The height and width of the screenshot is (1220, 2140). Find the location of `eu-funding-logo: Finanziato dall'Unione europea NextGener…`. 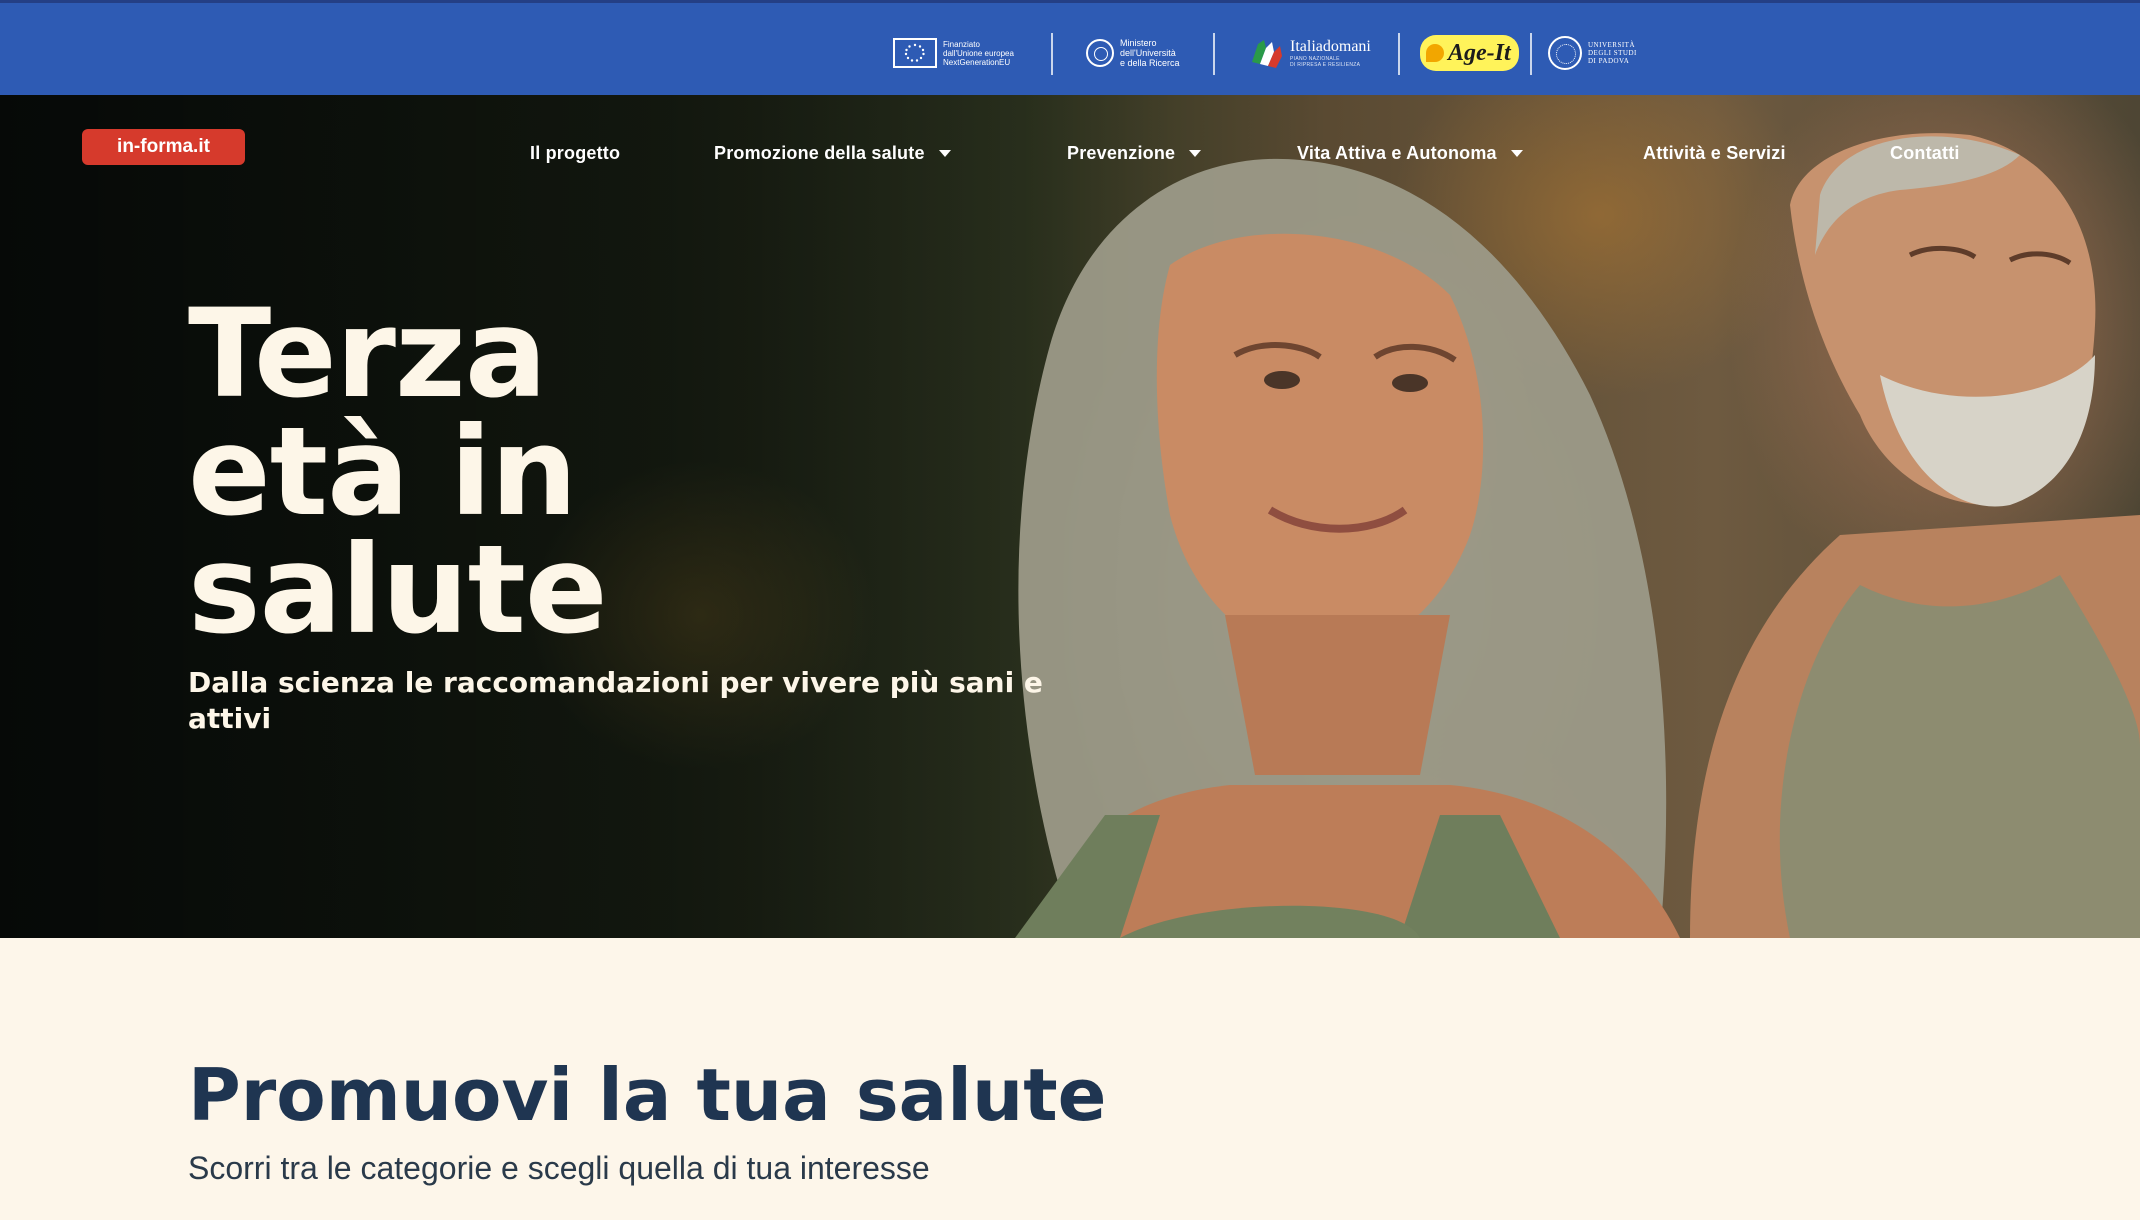

eu-funding-logo: Finanziato dall'Unione europea NextGener… is located at coordinates (953, 53).